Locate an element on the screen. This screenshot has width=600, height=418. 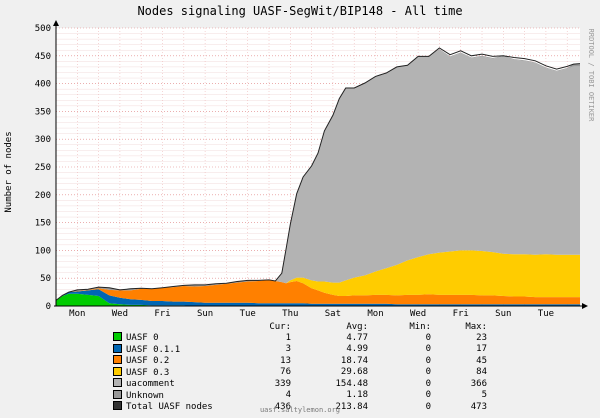
x-tick-label: Thu is located at coordinates (290, 314).